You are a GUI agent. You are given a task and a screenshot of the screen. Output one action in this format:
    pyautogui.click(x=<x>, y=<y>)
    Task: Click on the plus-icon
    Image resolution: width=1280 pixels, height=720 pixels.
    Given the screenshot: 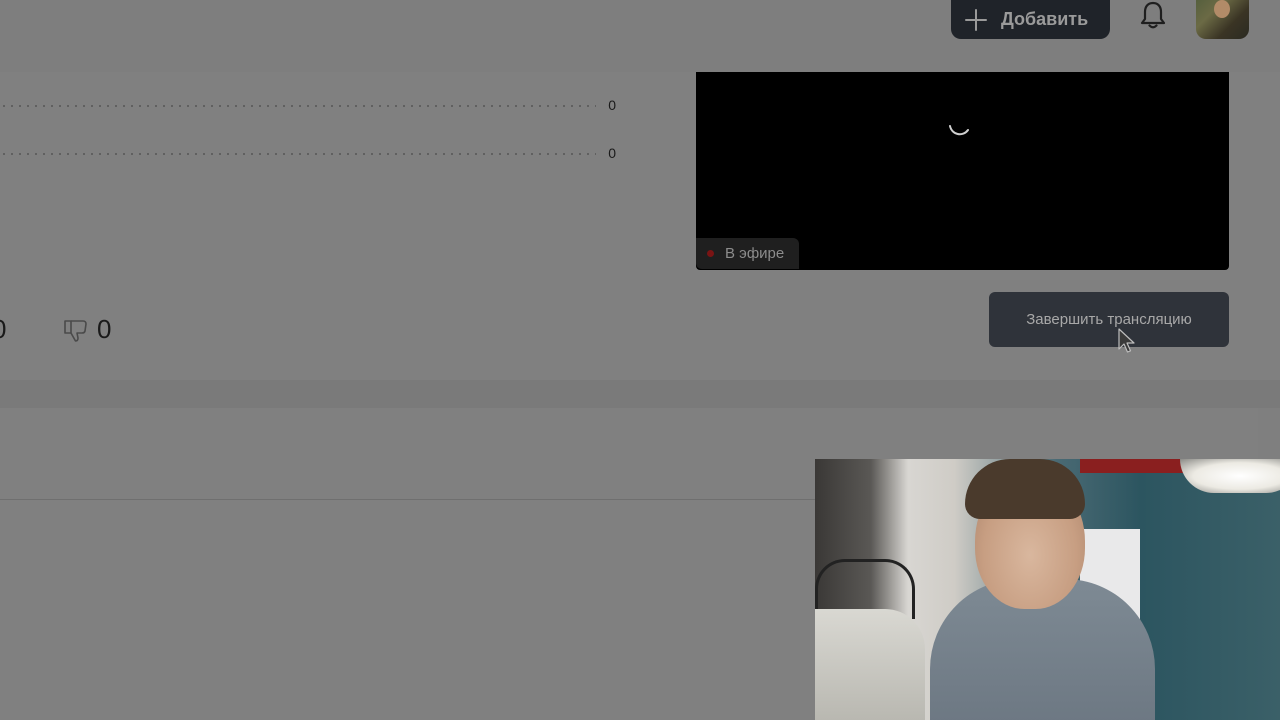 What is the action you would take?
    pyautogui.click(x=976, y=19)
    